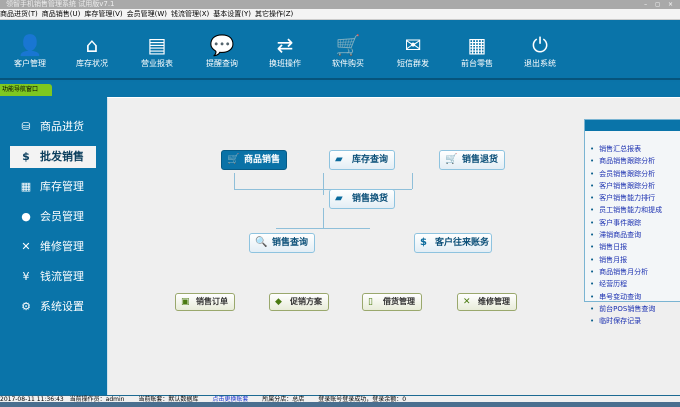  What do you see at coordinates (92, 45) in the screenshot?
I see `house-icon: ⌂` at bounding box center [92, 45].